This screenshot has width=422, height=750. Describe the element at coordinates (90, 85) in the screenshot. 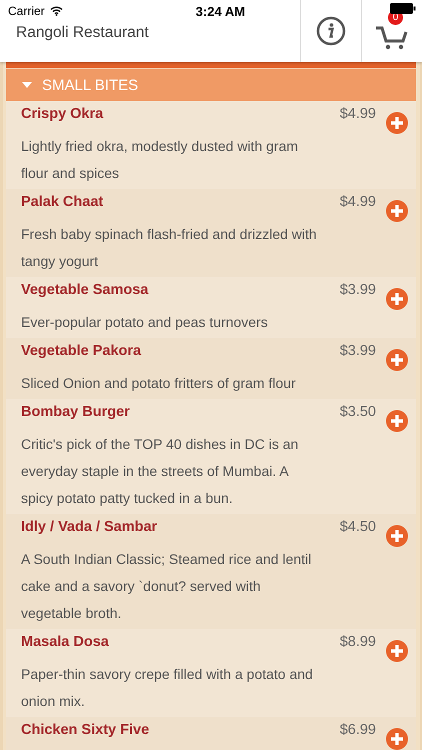

I see `section-title: SMALL BITES` at that location.